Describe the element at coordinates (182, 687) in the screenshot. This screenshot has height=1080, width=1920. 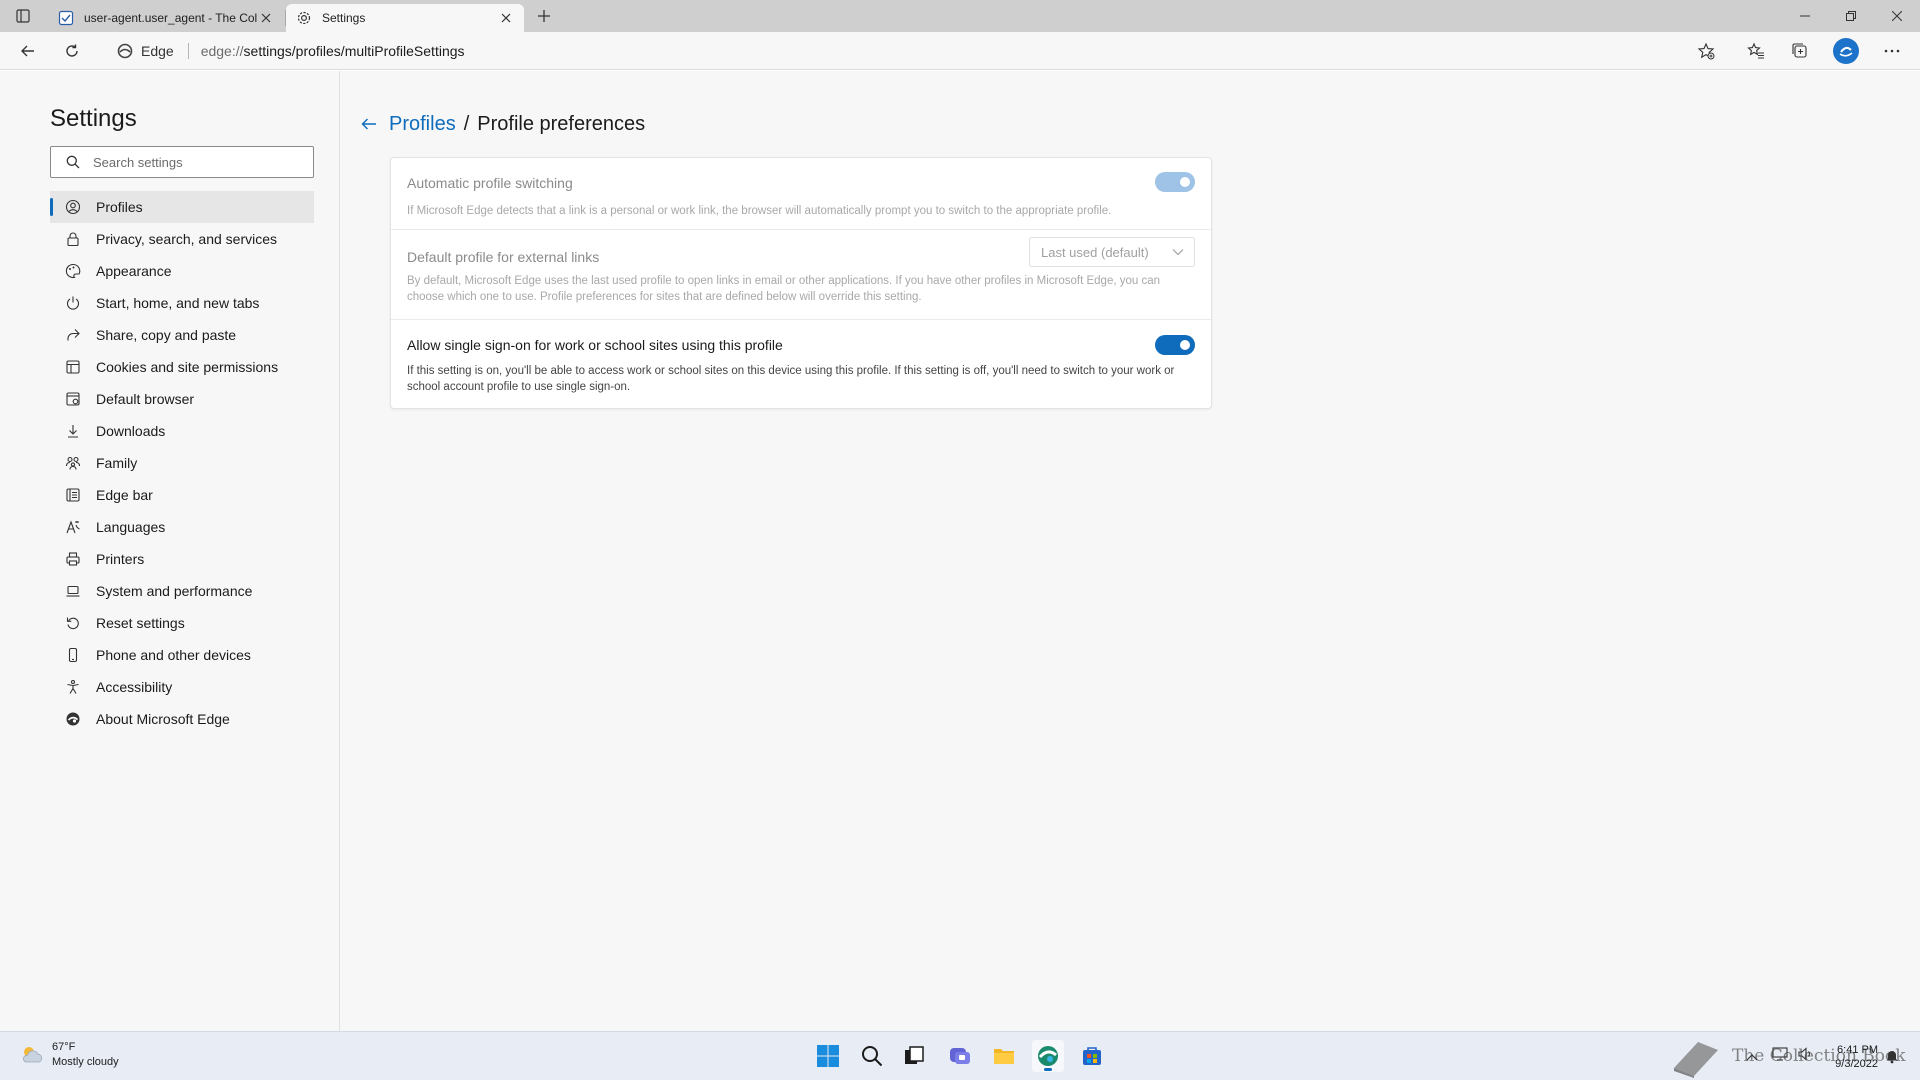
I see `sidebar-item-accessibility: Accessibility` at that location.